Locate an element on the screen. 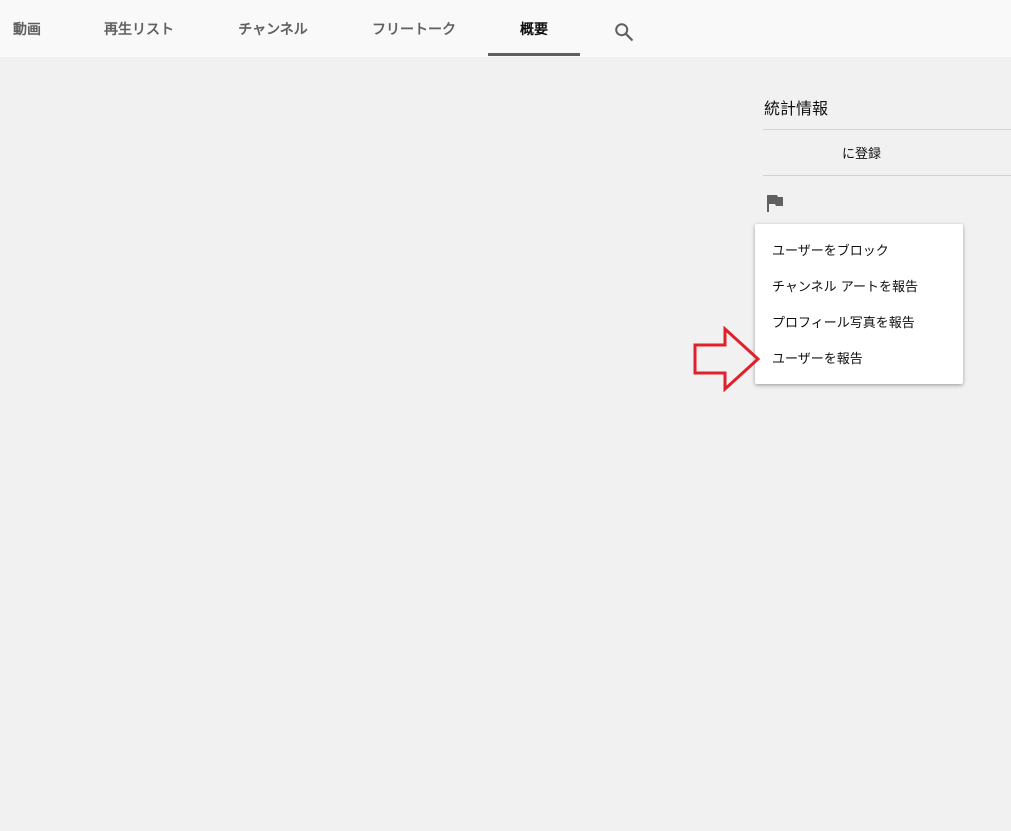 The width and height of the screenshot is (1011, 831). menu-item-block-user: ユーザーをブロック is located at coordinates (859, 249).